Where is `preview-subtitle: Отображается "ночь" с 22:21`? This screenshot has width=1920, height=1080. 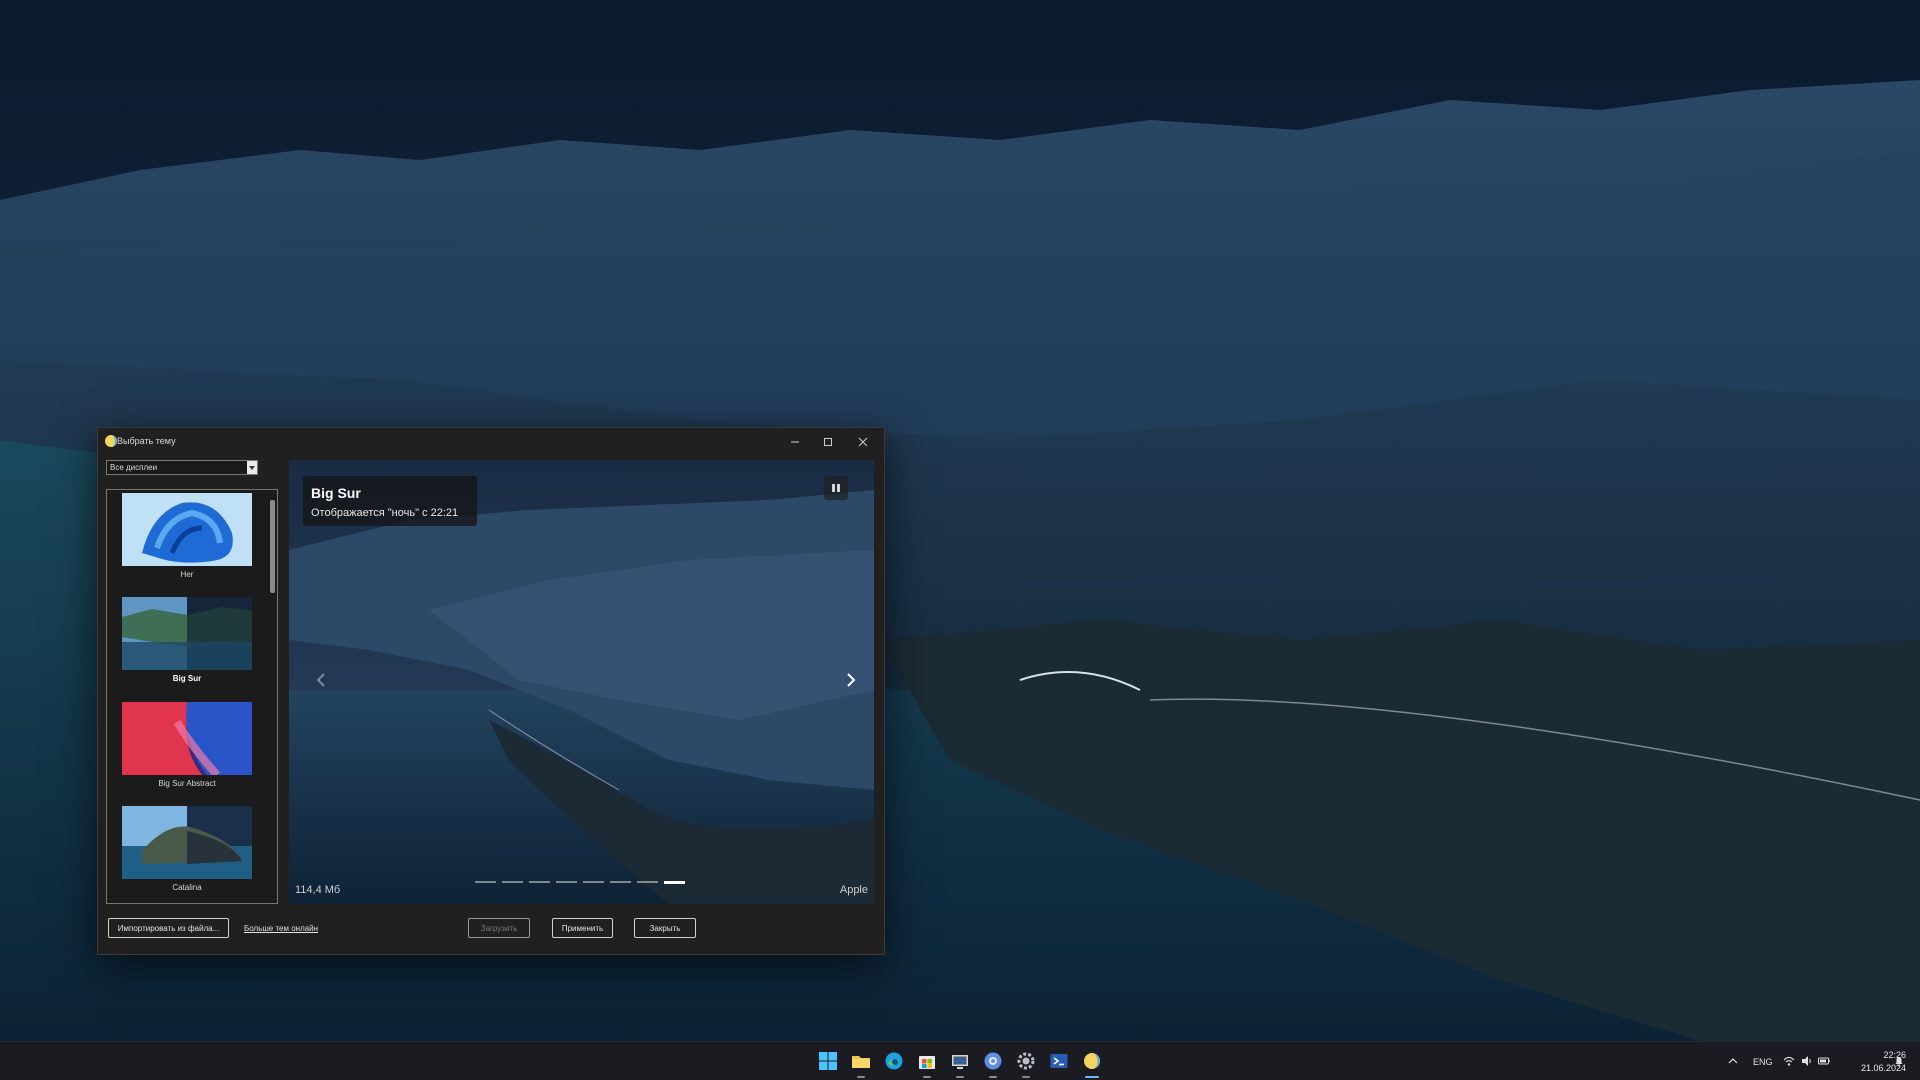 preview-subtitle: Отображается "ночь" с 22:21 is located at coordinates (385, 513).